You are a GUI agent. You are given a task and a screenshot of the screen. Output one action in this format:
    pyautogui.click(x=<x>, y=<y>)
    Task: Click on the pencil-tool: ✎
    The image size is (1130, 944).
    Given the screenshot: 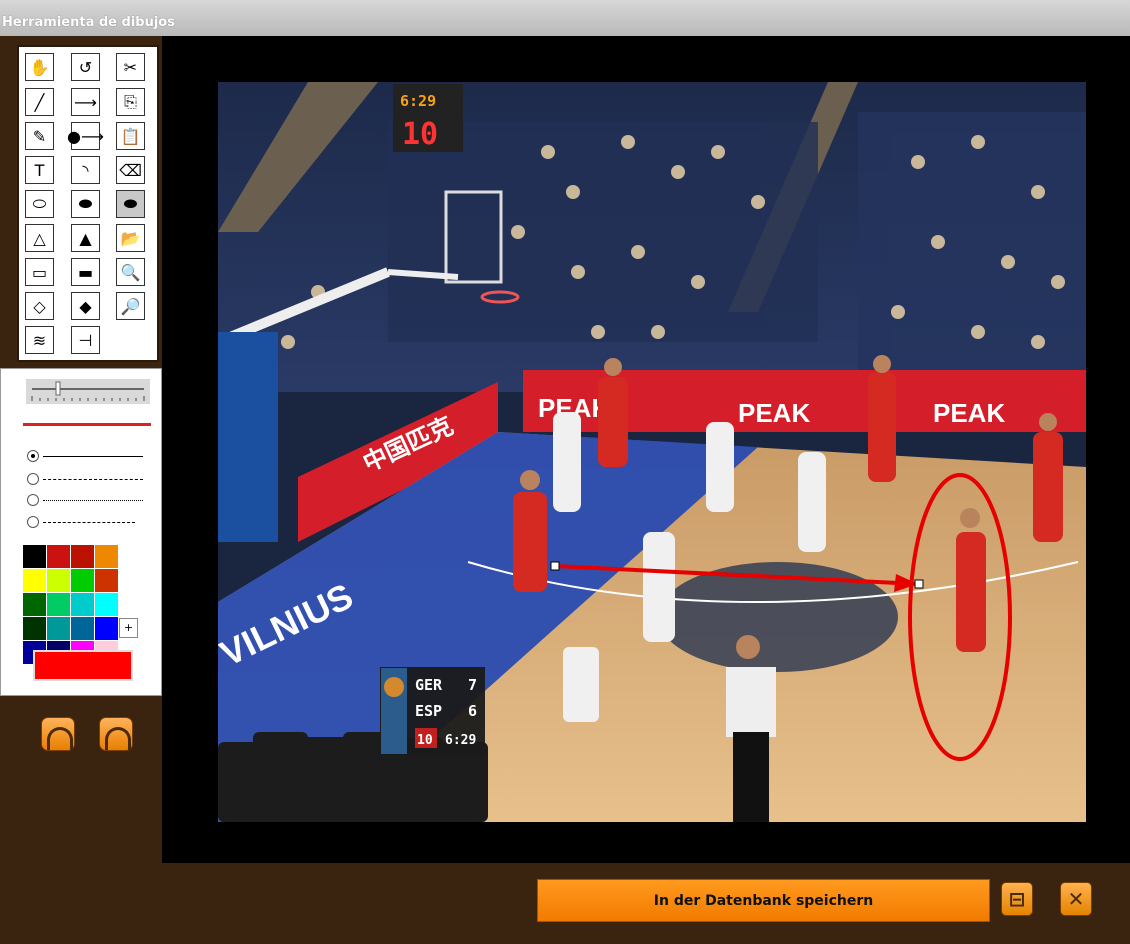 What is the action you would take?
    pyautogui.click(x=39, y=136)
    